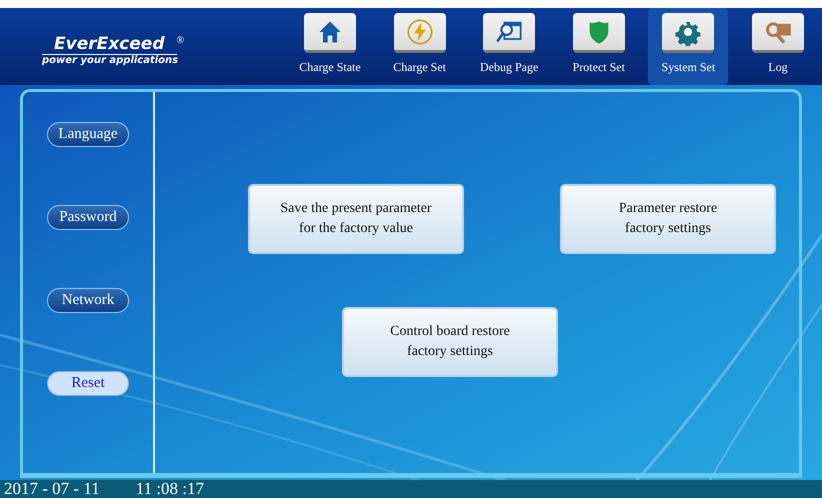 The image size is (822, 498). I want to click on nav-tab: Debug Page, so click(509, 46).